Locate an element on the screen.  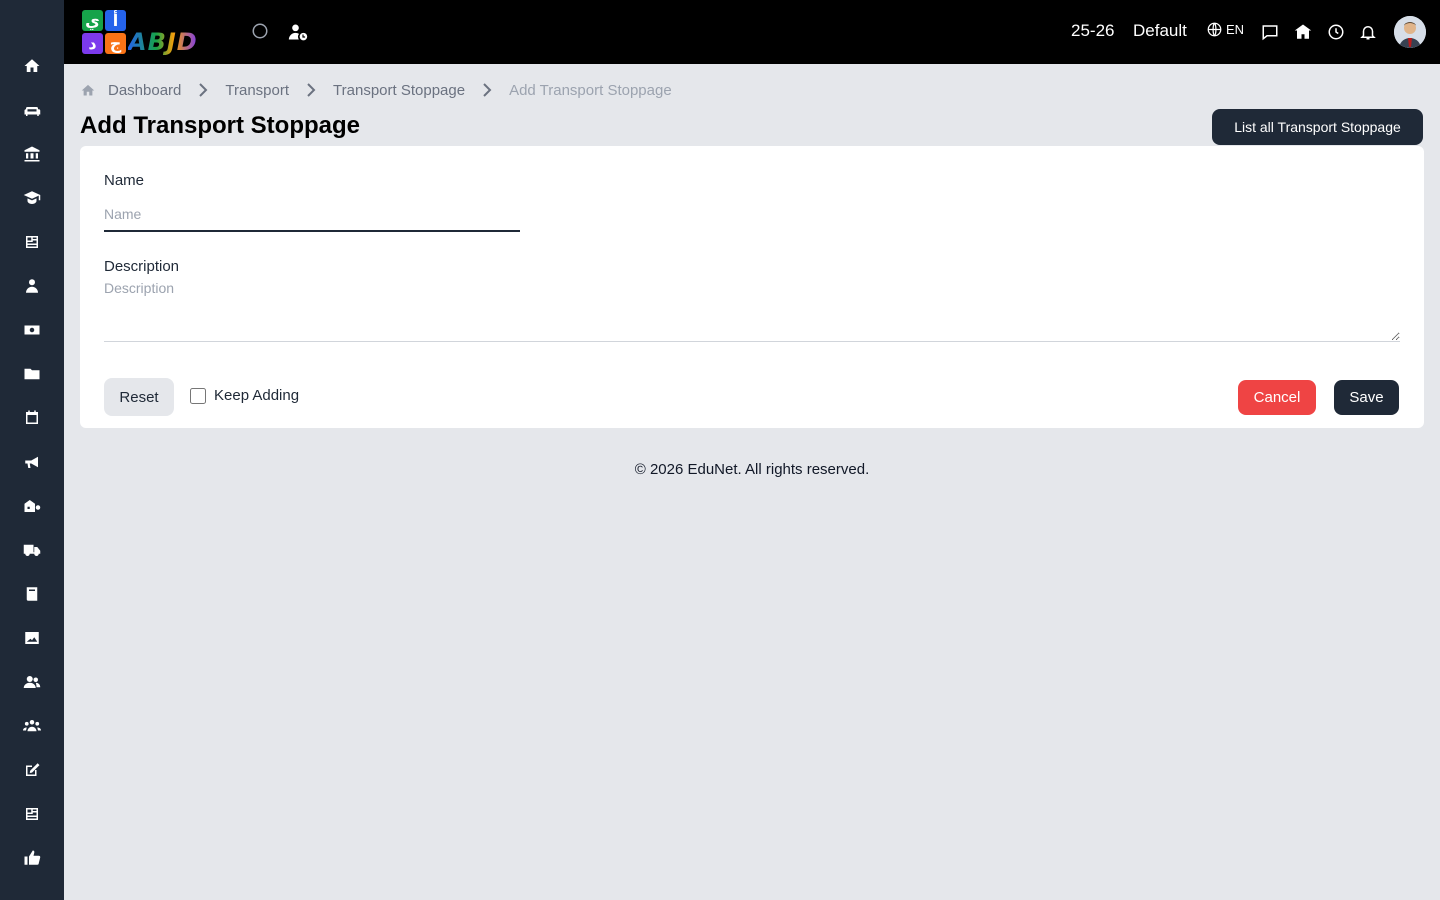
sidebar-item-students is located at coordinates (32, 198).